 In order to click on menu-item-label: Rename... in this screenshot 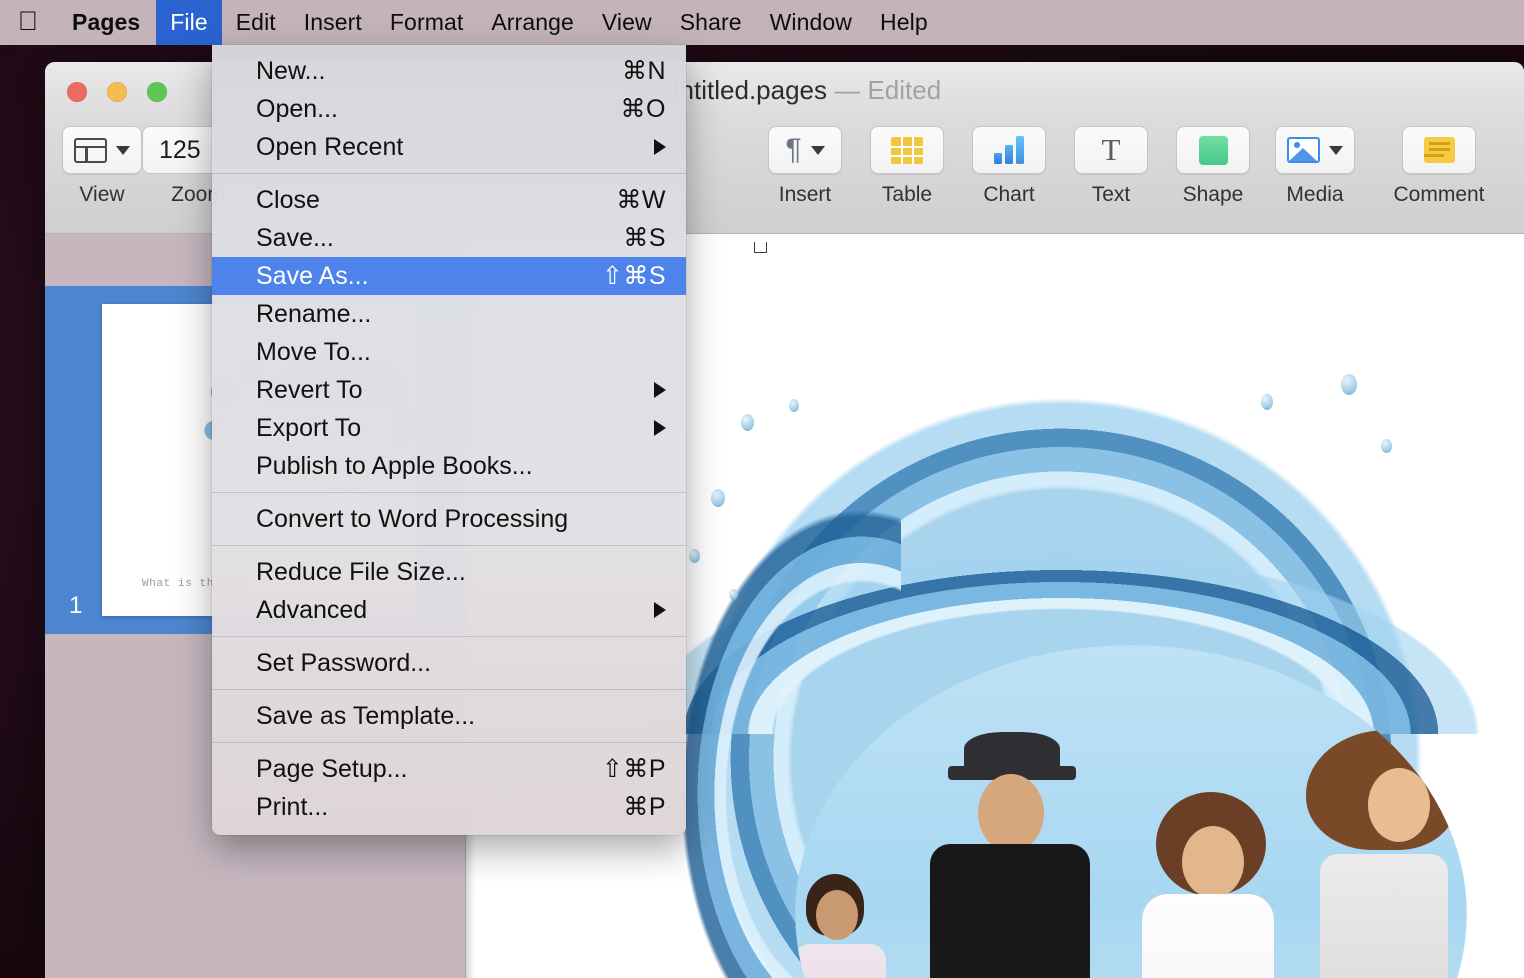, I will do `click(314, 313)`.